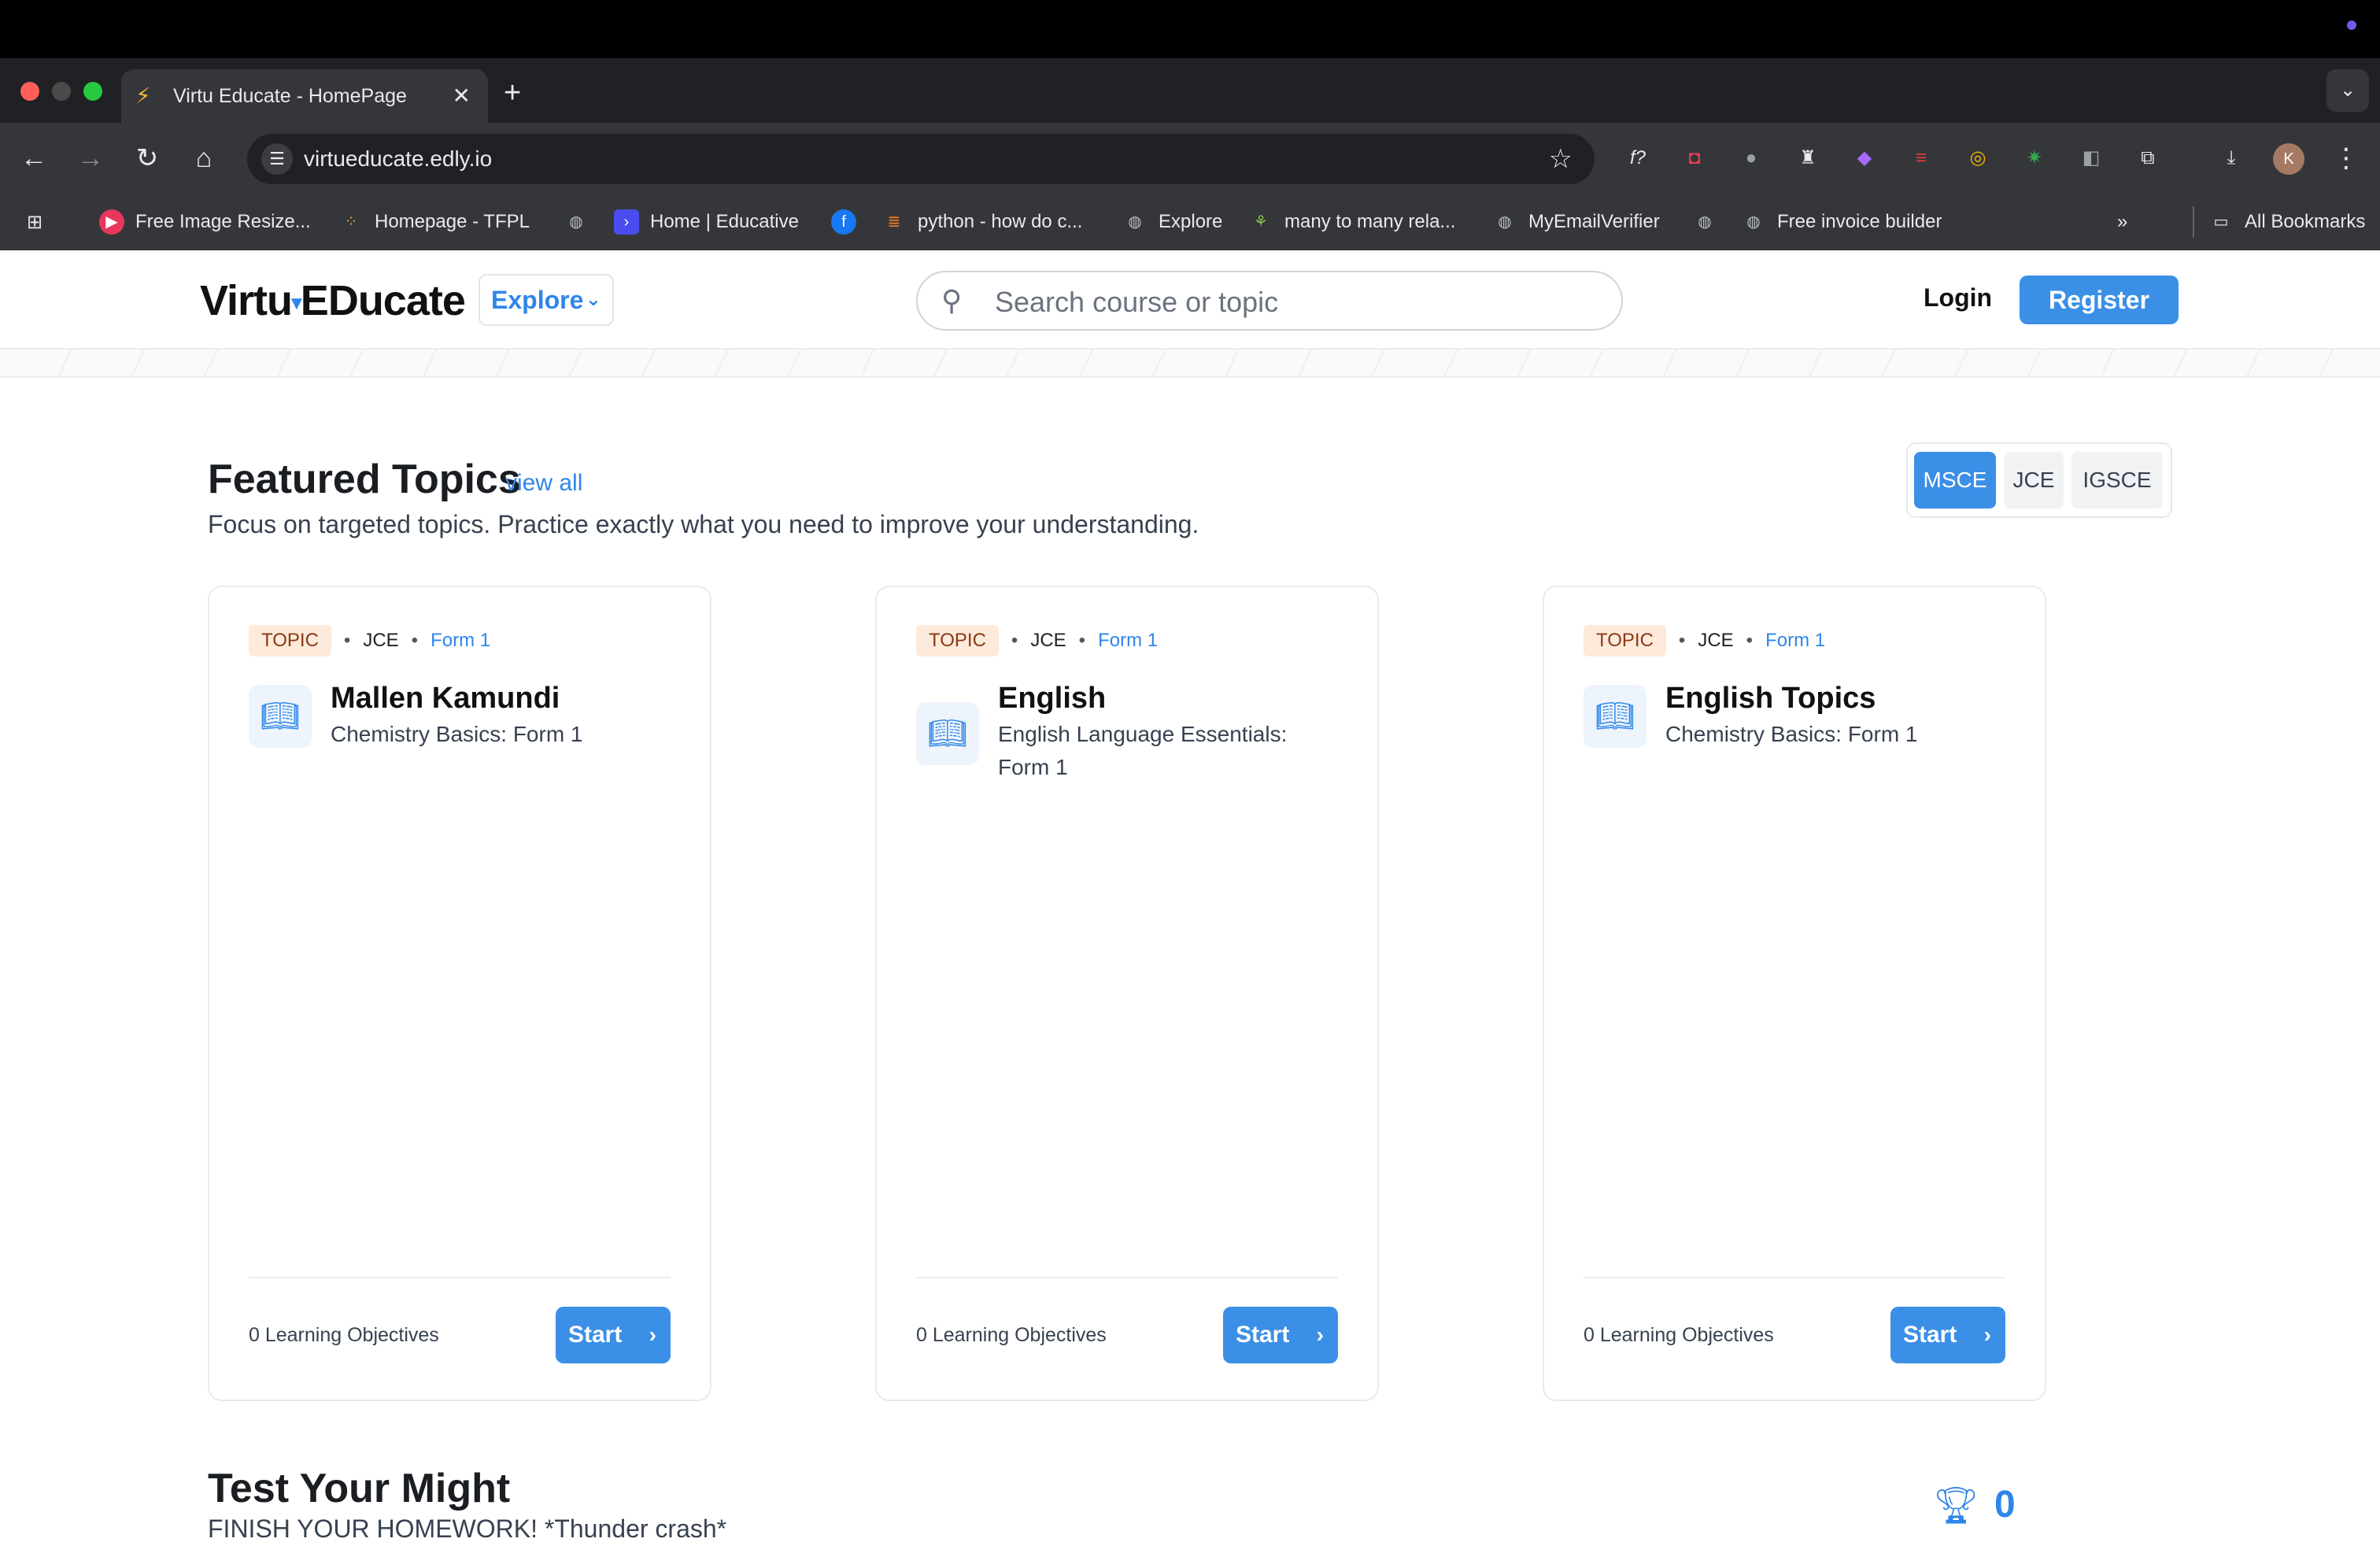 Image resolution: width=2380 pixels, height=1546 pixels. I want to click on card-title: English, so click(1052, 698).